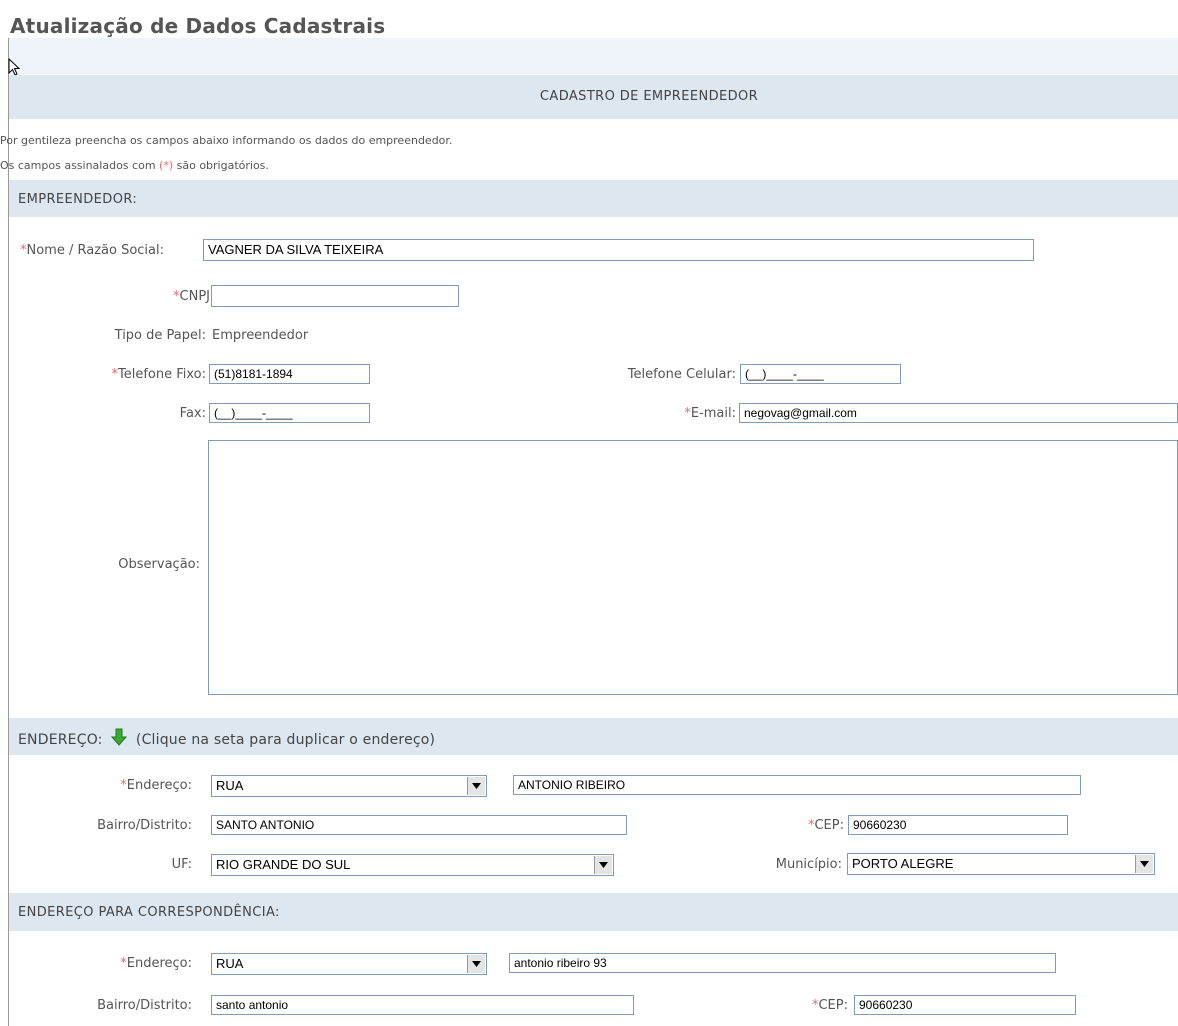 The image size is (1178, 1026). I want to click on form-title: CADASTRO DE EMPREENDEDOR, so click(649, 96).